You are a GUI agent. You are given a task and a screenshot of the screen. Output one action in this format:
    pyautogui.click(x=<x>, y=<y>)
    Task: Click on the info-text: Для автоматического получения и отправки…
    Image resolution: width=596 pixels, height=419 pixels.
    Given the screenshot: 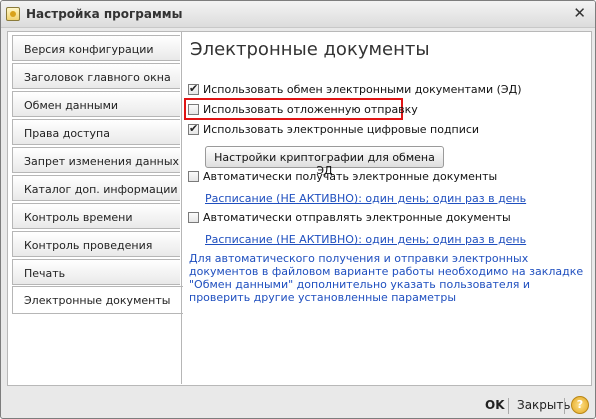 What is the action you would take?
    pyautogui.click(x=386, y=278)
    